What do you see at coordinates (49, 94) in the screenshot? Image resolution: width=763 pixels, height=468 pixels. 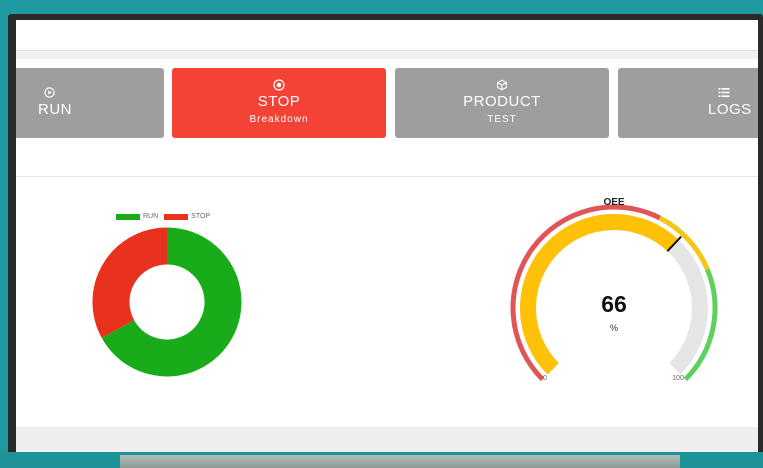 I see `play-circle-icon` at bounding box center [49, 94].